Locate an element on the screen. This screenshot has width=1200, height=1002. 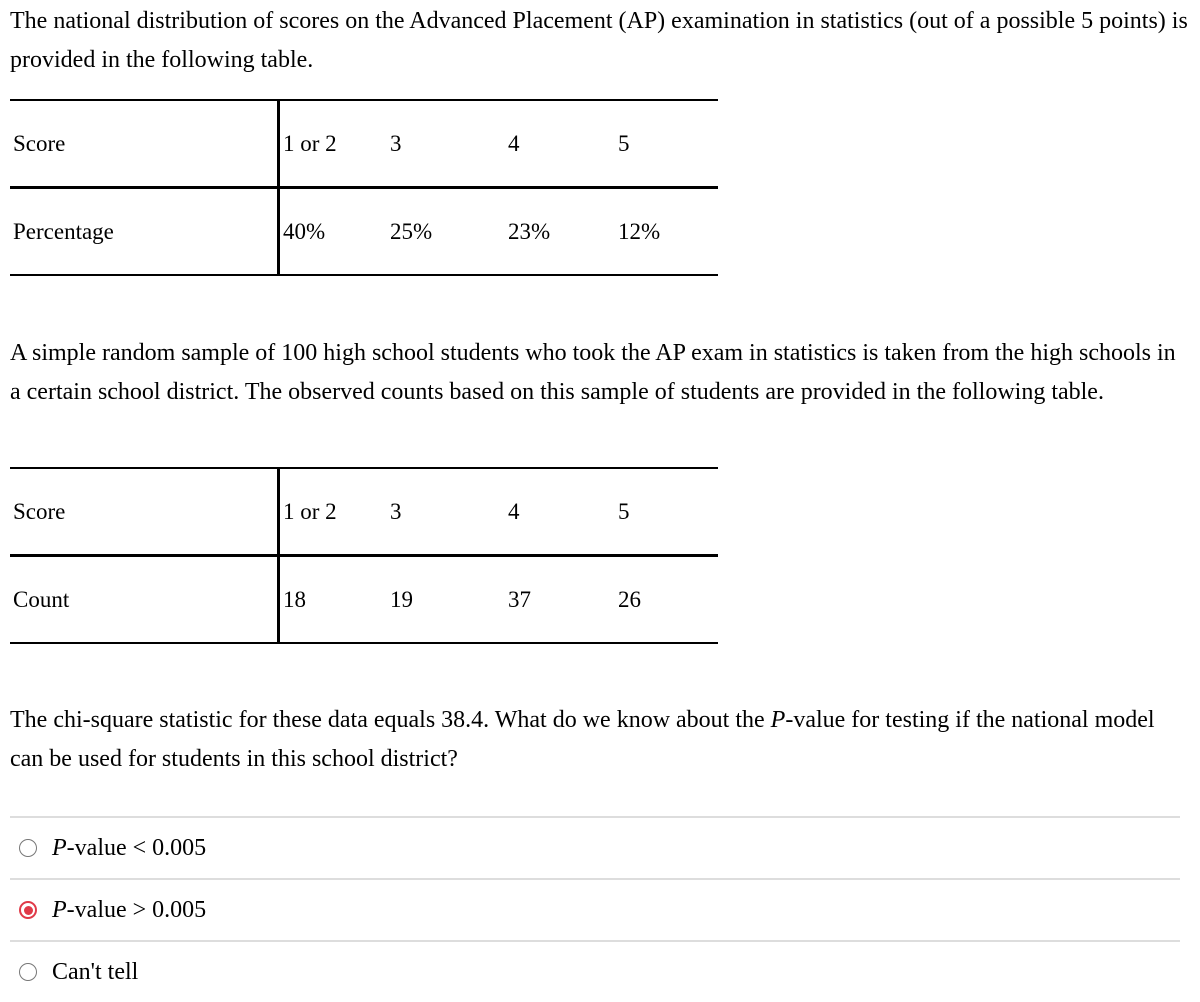
answer-option-p-greater: P-value > 0.005 is located at coordinates (595, 909).